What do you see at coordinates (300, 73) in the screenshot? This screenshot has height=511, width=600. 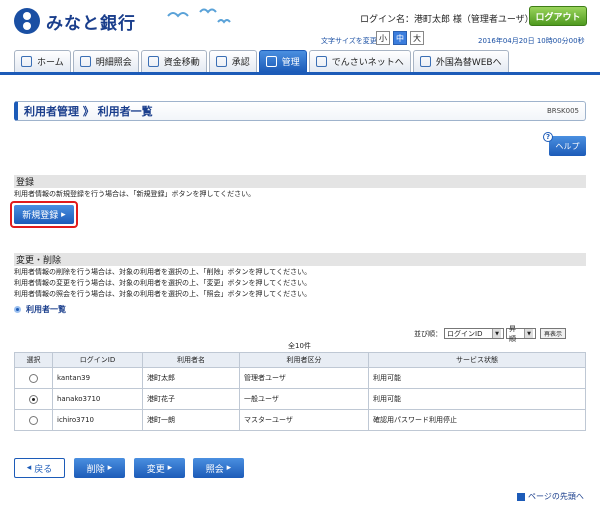 I see `nav-underline` at bounding box center [300, 73].